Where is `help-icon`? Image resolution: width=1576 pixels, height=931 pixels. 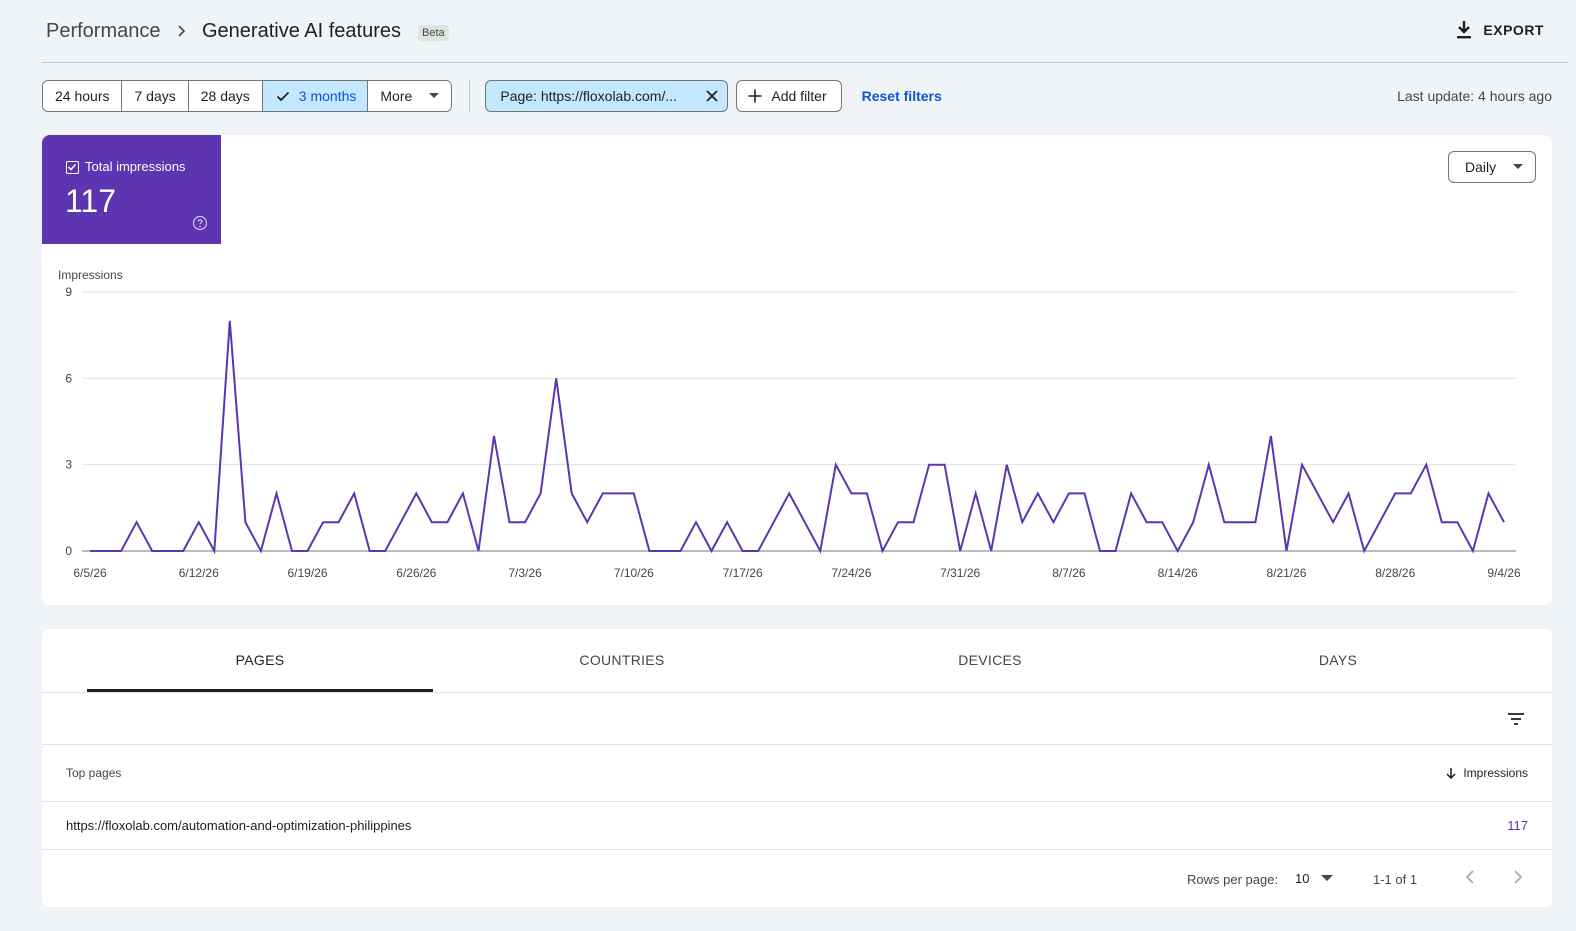 help-icon is located at coordinates (200, 223).